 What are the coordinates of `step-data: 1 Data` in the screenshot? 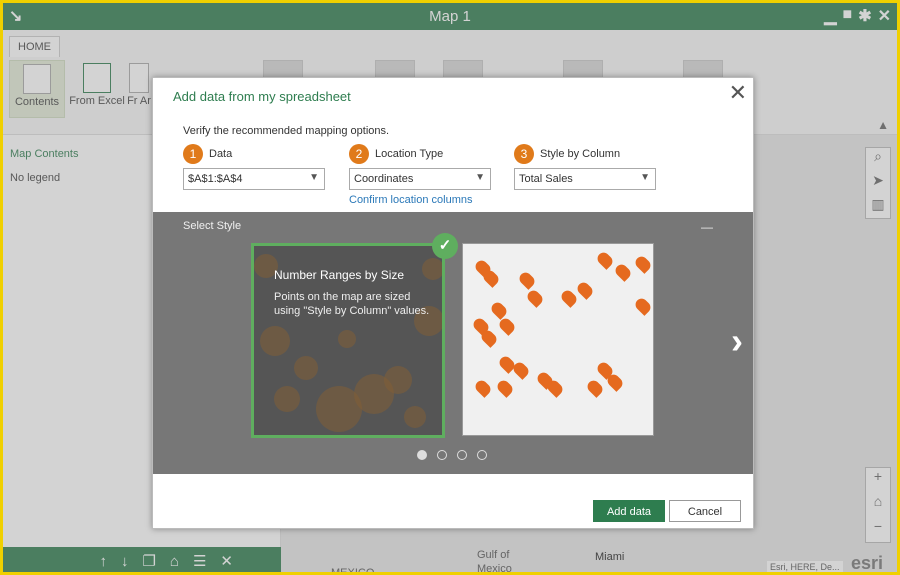 It's located at (207, 154).